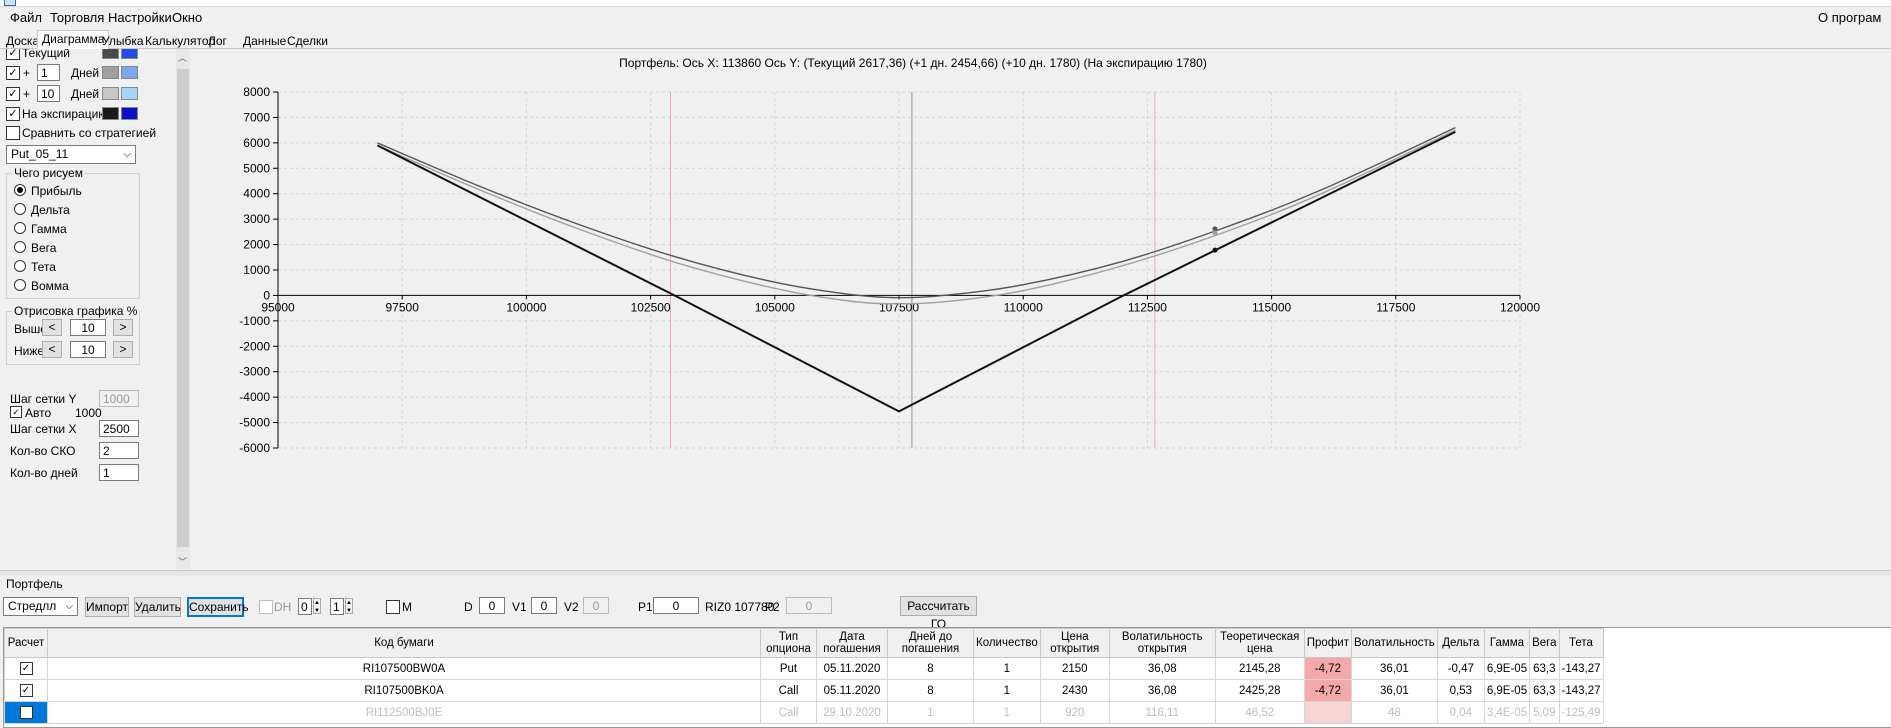  I want to click on row-calc-checkbox, so click(26, 712).